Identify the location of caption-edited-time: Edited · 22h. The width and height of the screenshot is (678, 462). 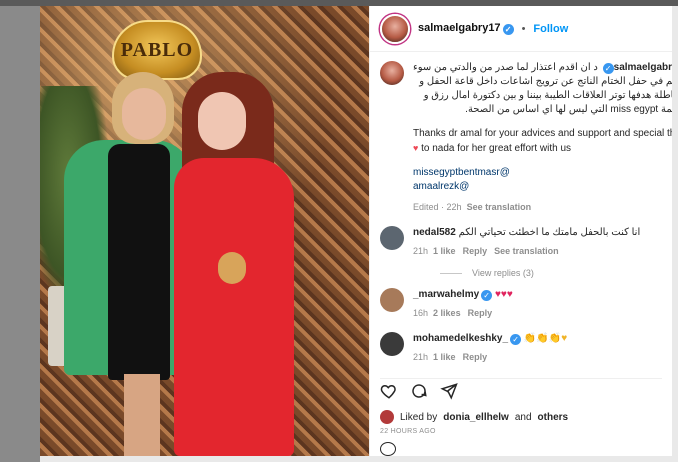
(437, 207).